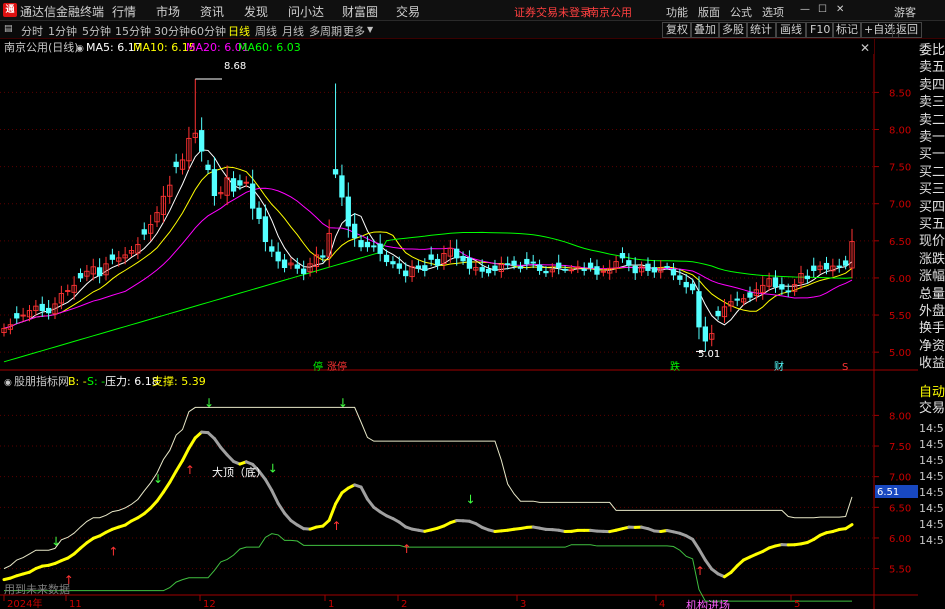  Describe the element at coordinates (552, 12) in the screenshot. I see `login-notice: 证券交易未登录` at that location.